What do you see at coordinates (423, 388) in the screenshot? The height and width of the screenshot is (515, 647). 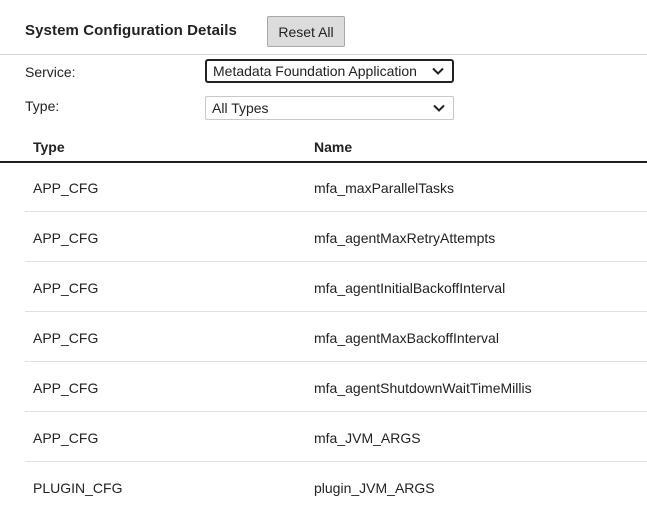 I see `row-name-cell: mfa_agentShutdownWaitTimeMillis` at bounding box center [423, 388].